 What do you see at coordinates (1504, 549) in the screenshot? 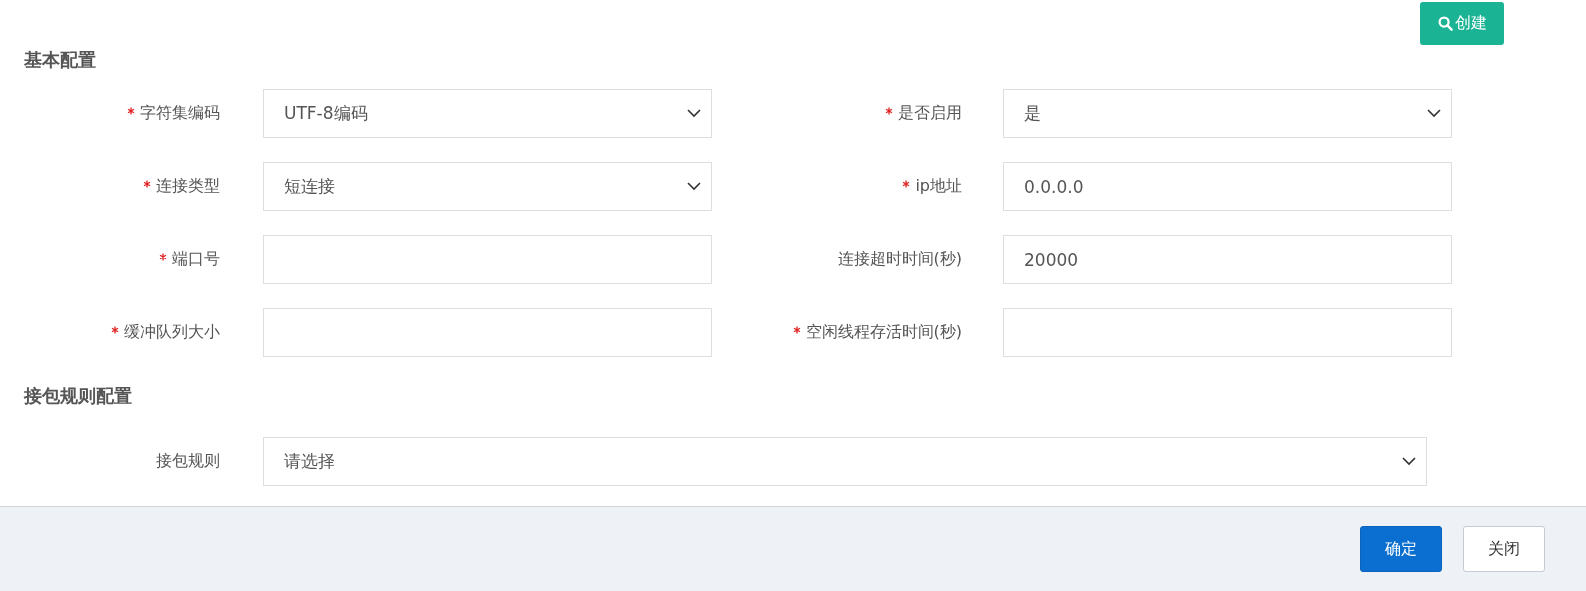
I see `close-button: 关闭` at bounding box center [1504, 549].